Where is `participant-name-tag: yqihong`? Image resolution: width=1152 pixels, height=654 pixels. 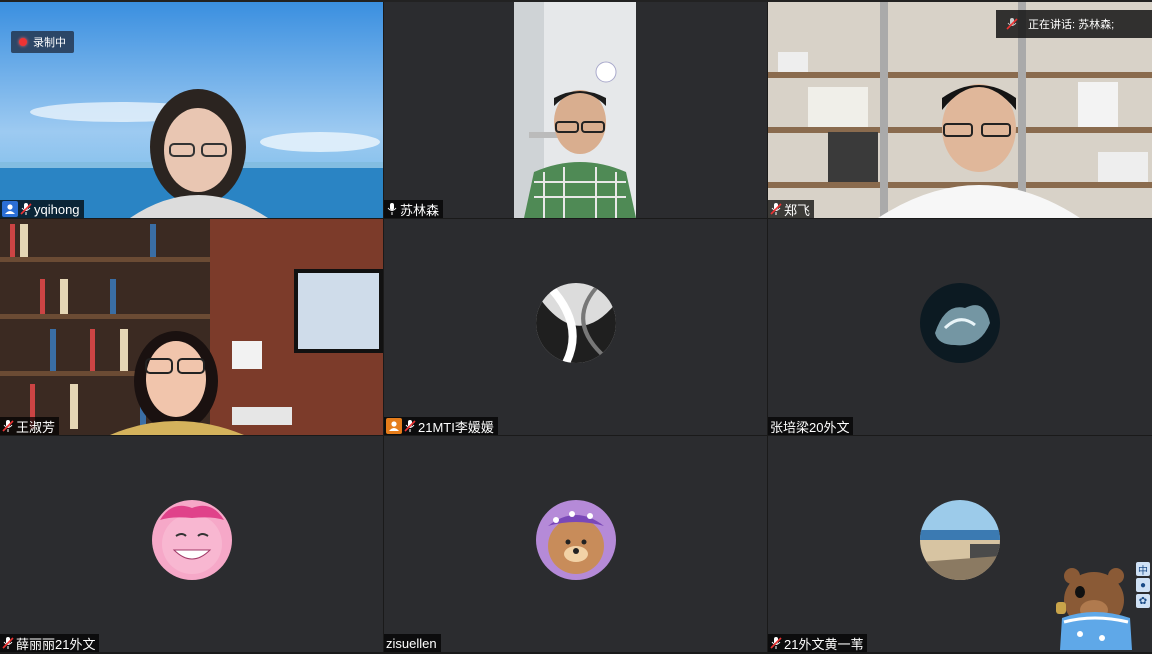
participant-name-tag: yqihong is located at coordinates (42, 209).